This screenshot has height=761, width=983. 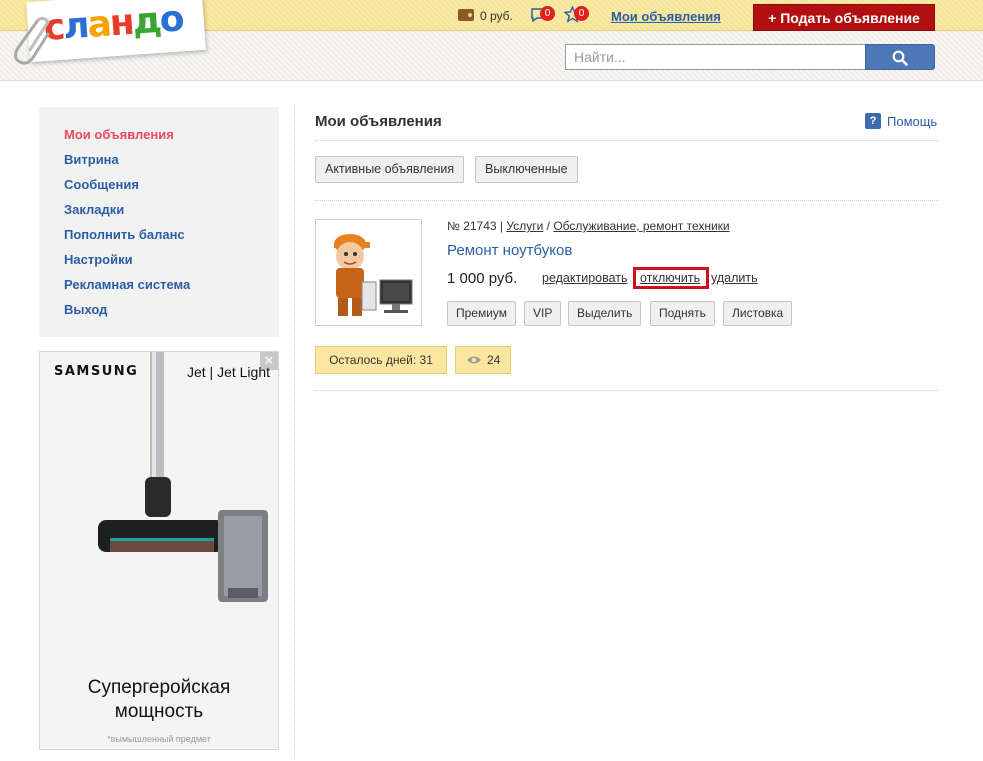 I want to click on meta-slash: /, so click(x=548, y=226).